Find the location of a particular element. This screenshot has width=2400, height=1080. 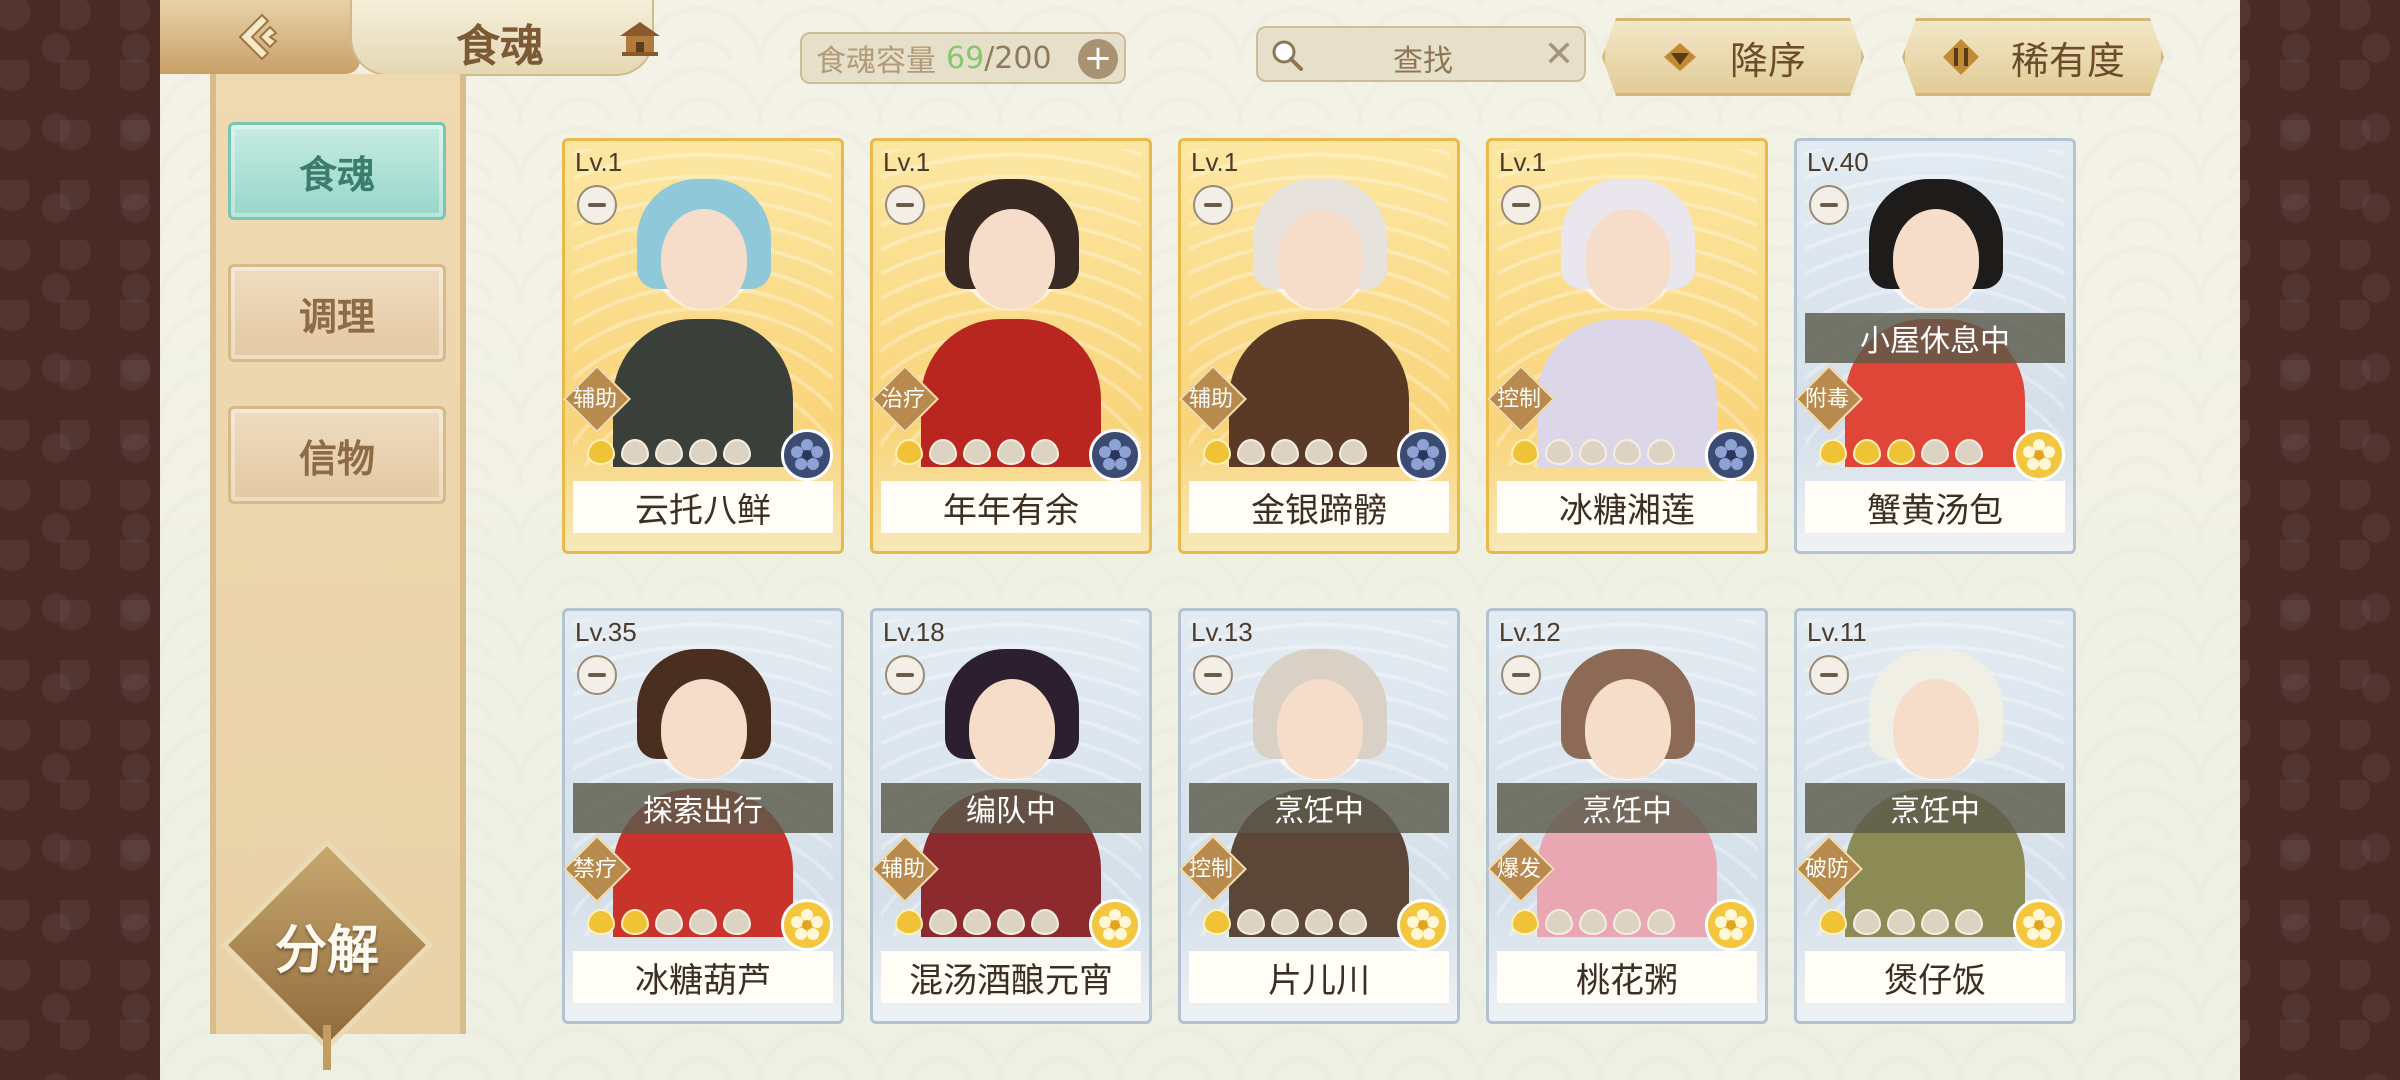

level-label: Lv.11 is located at coordinates (1837, 632).